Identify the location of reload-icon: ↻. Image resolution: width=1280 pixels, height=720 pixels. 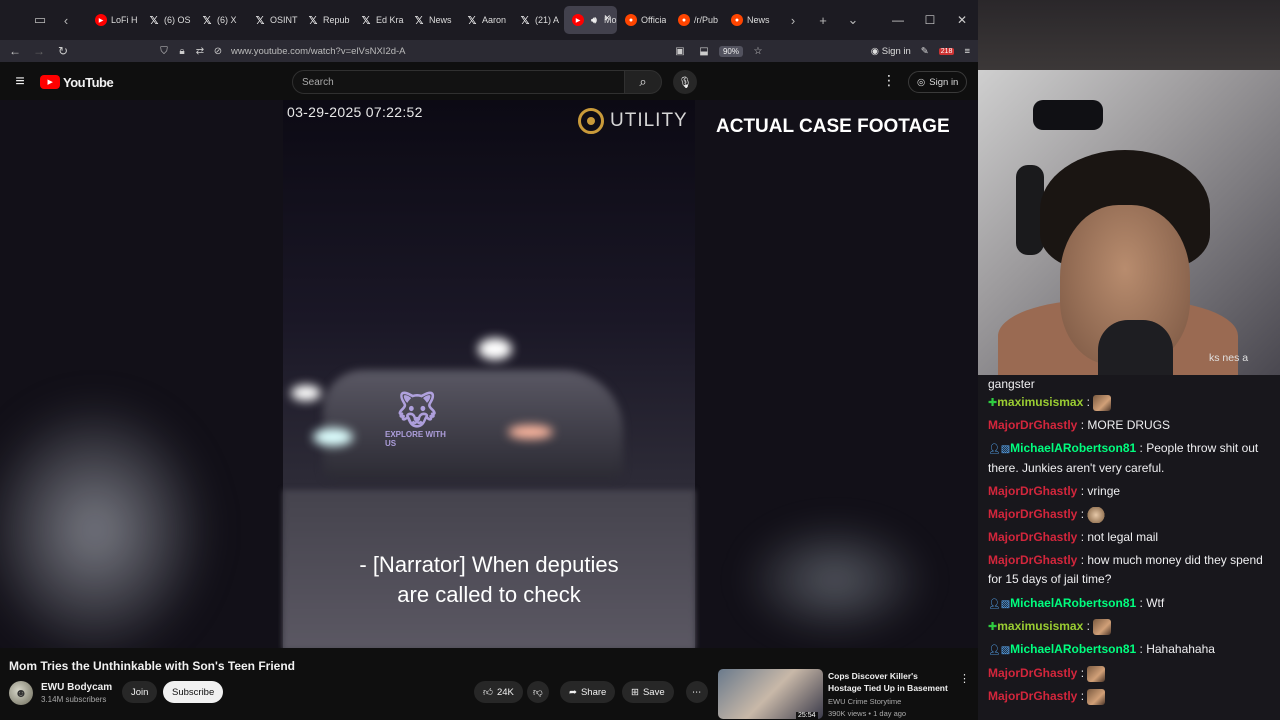
(63, 51).